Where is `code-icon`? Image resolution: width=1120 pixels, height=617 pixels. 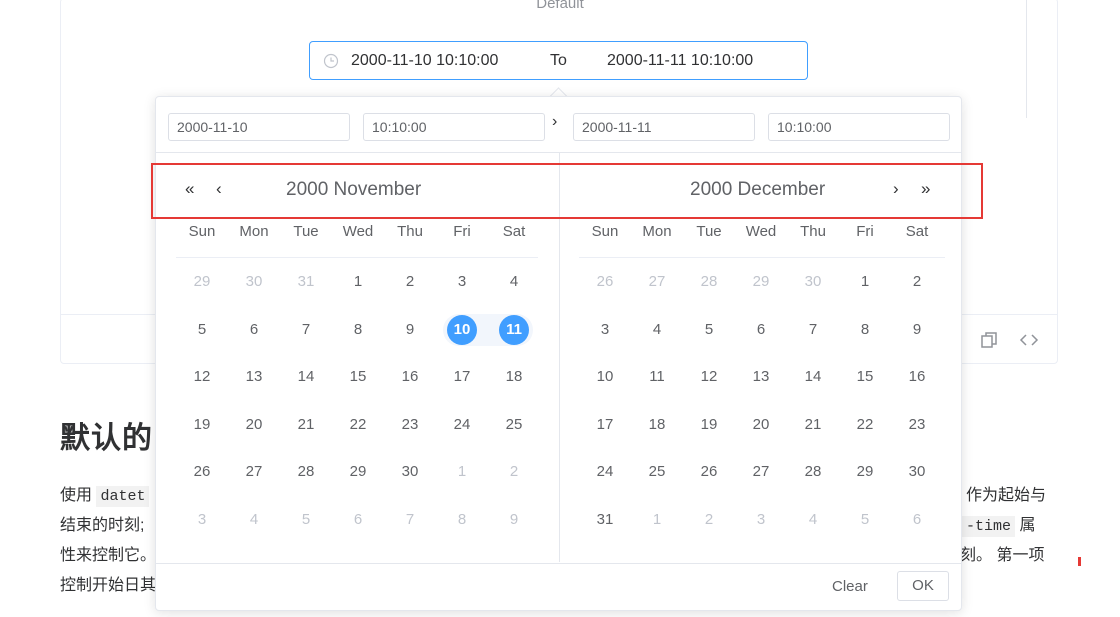 code-icon is located at coordinates (1029, 340).